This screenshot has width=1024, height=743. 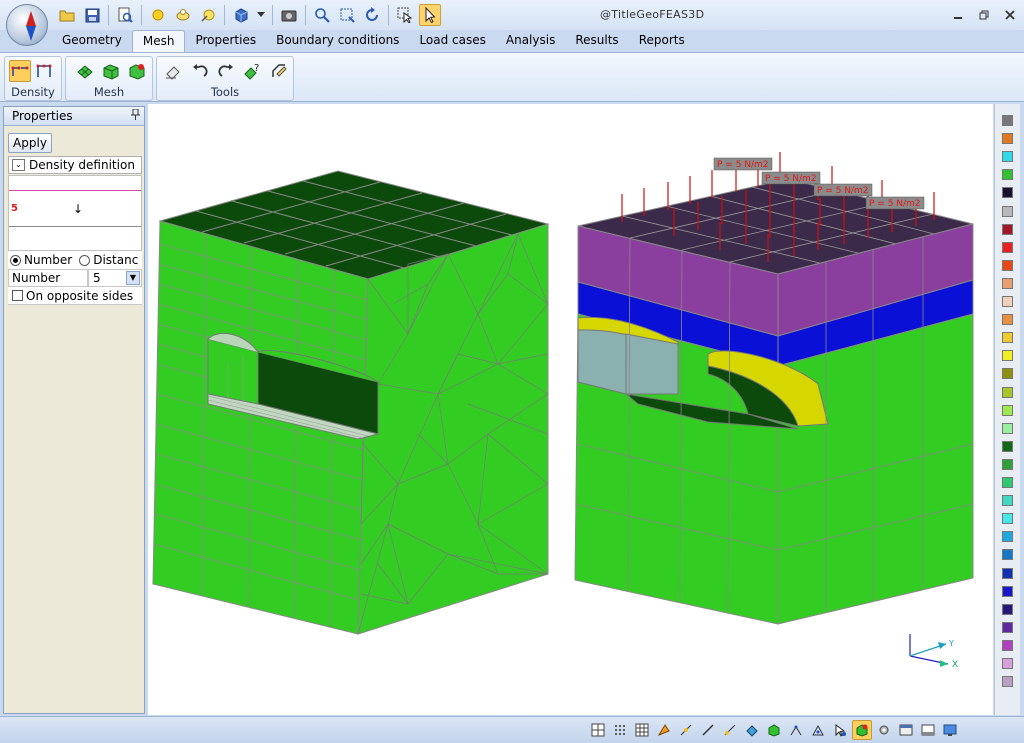 What do you see at coordinates (173, 71) in the screenshot?
I see `eraser-button` at bounding box center [173, 71].